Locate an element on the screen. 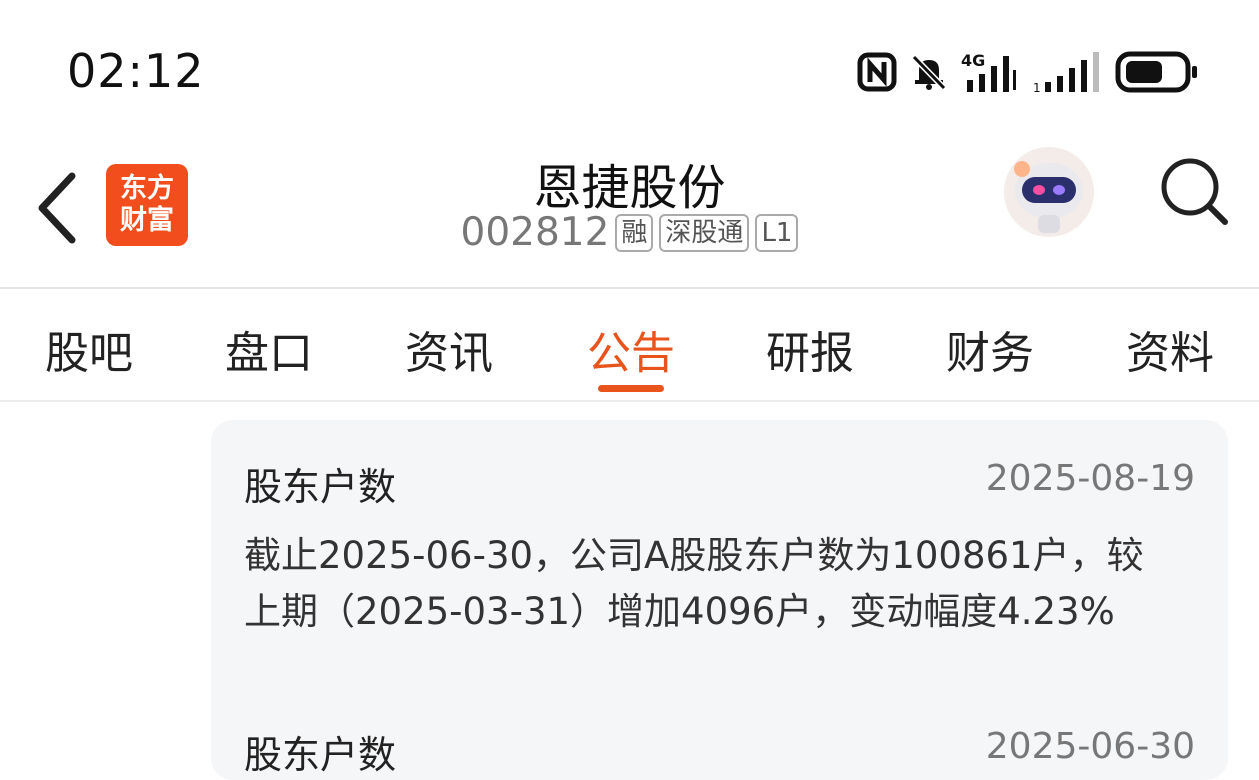 This screenshot has height=780, width=1259. status-time: 02:12 is located at coordinates (136, 71).